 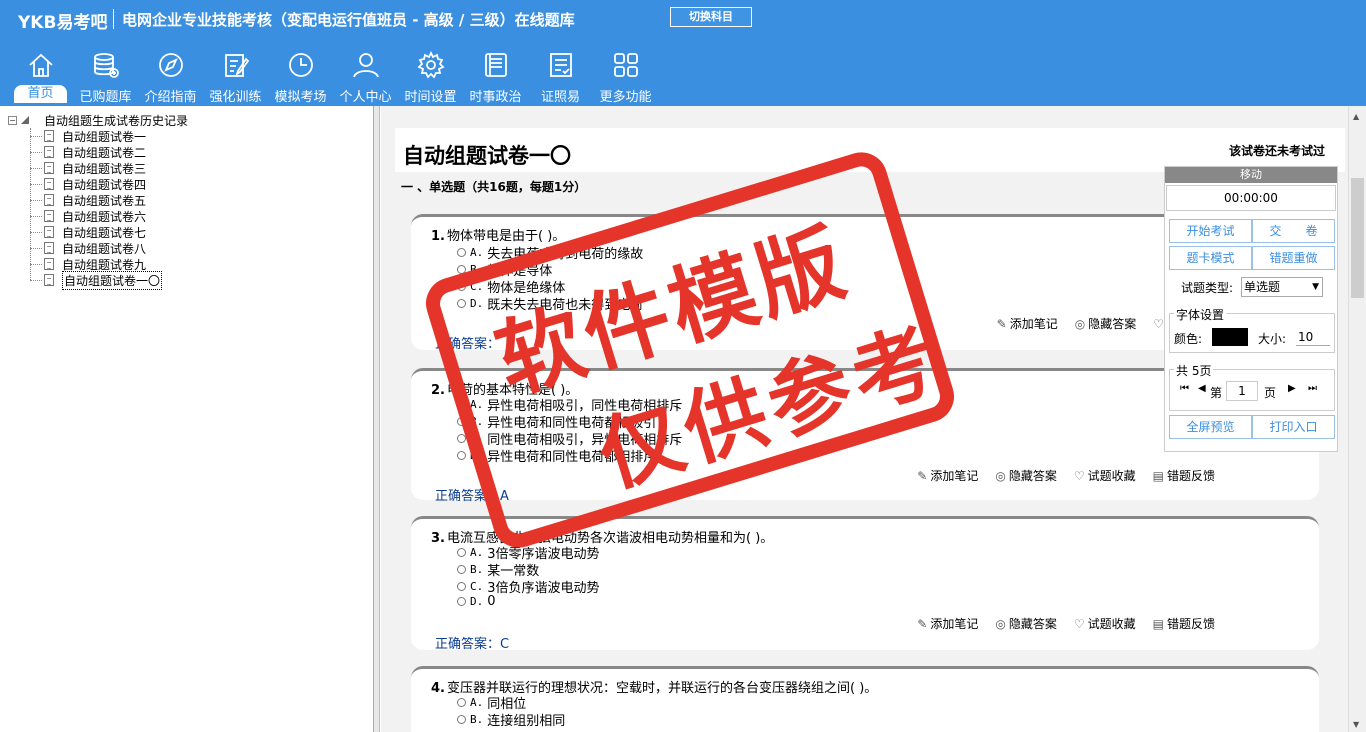 What do you see at coordinates (104, 168) in the screenshot?
I see `tree-item-label: 自动组题试卷三` at bounding box center [104, 168].